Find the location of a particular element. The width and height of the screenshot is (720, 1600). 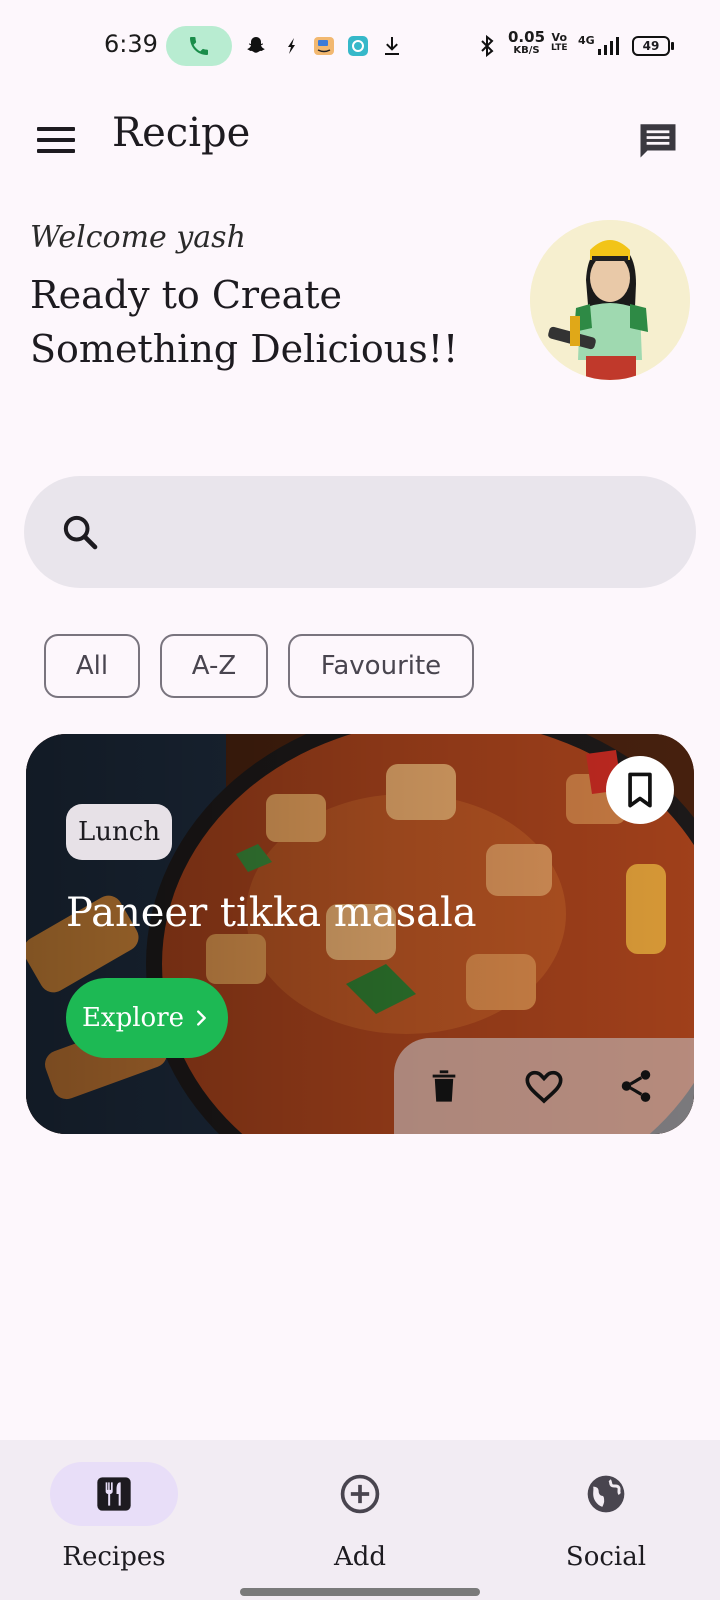

filter-chip-label: Favourite is located at coordinates (381, 666).